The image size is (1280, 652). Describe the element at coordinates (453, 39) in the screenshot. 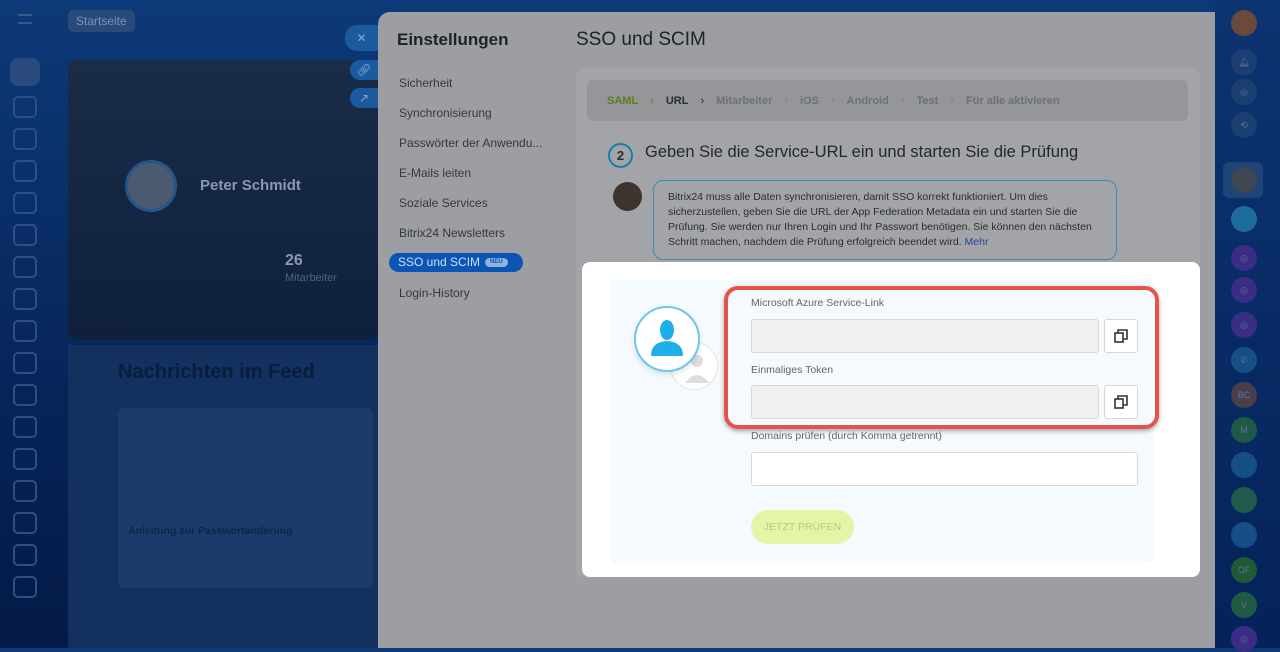

I see `settings-title: Einstellungen` at that location.